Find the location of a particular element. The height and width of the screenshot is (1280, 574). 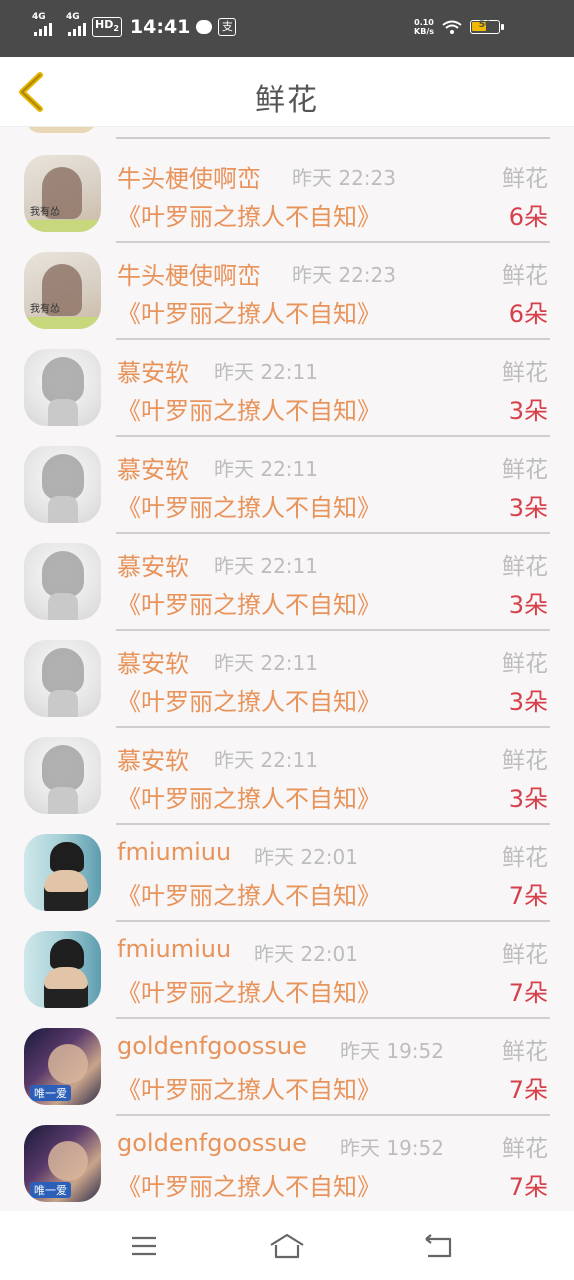

status-bar: 4G 4G HD2 14:41 支 0.10 KB/s 50 is located at coordinates (287, 28).